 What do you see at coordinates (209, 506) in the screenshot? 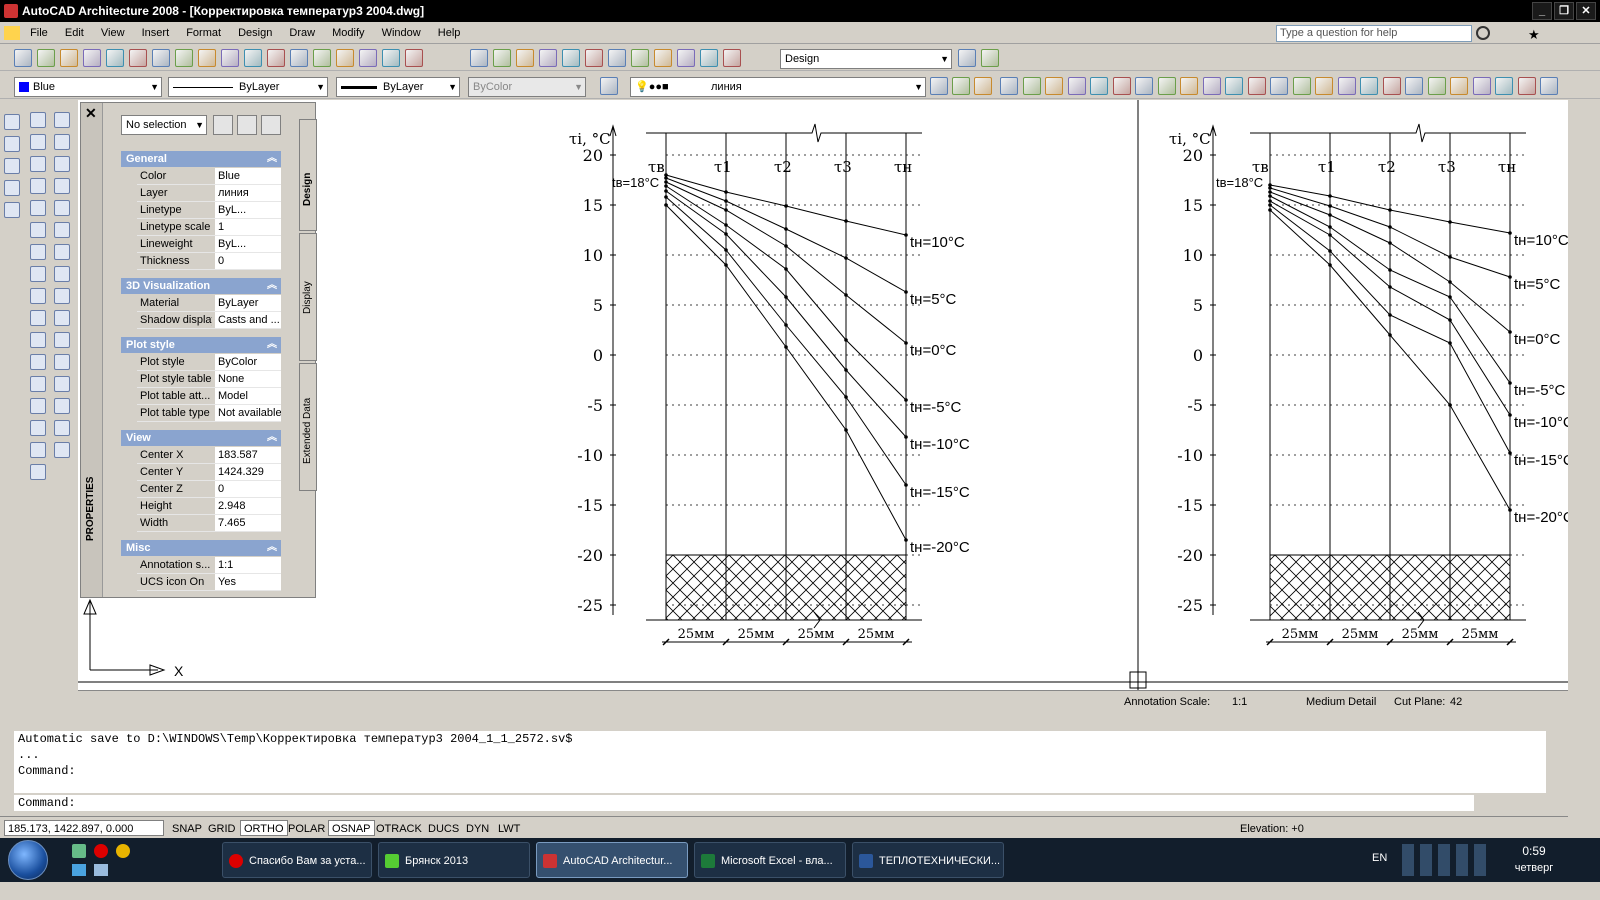
I see `property-row: Height 2.948` at bounding box center [209, 506].